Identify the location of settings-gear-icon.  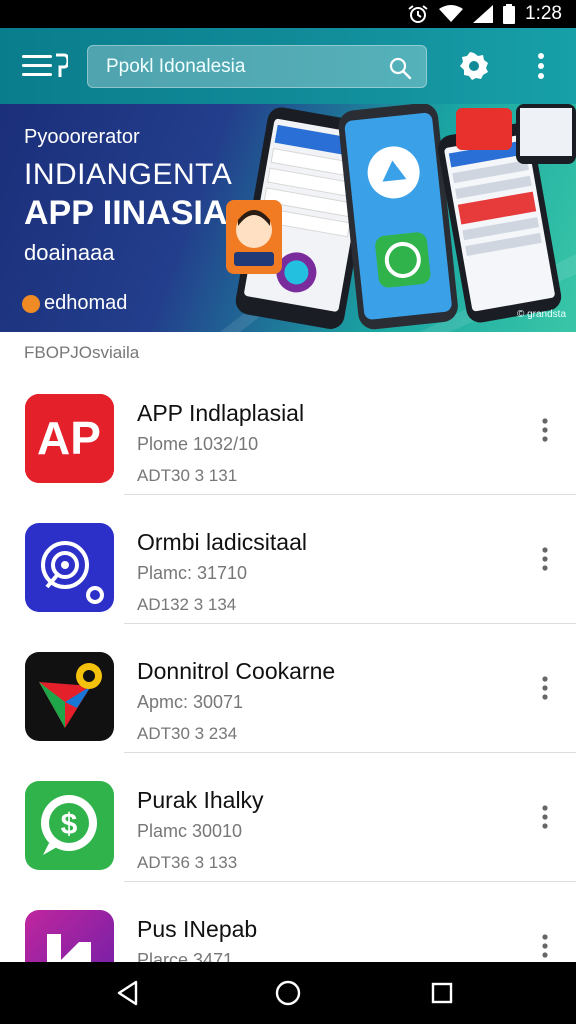
(474, 66).